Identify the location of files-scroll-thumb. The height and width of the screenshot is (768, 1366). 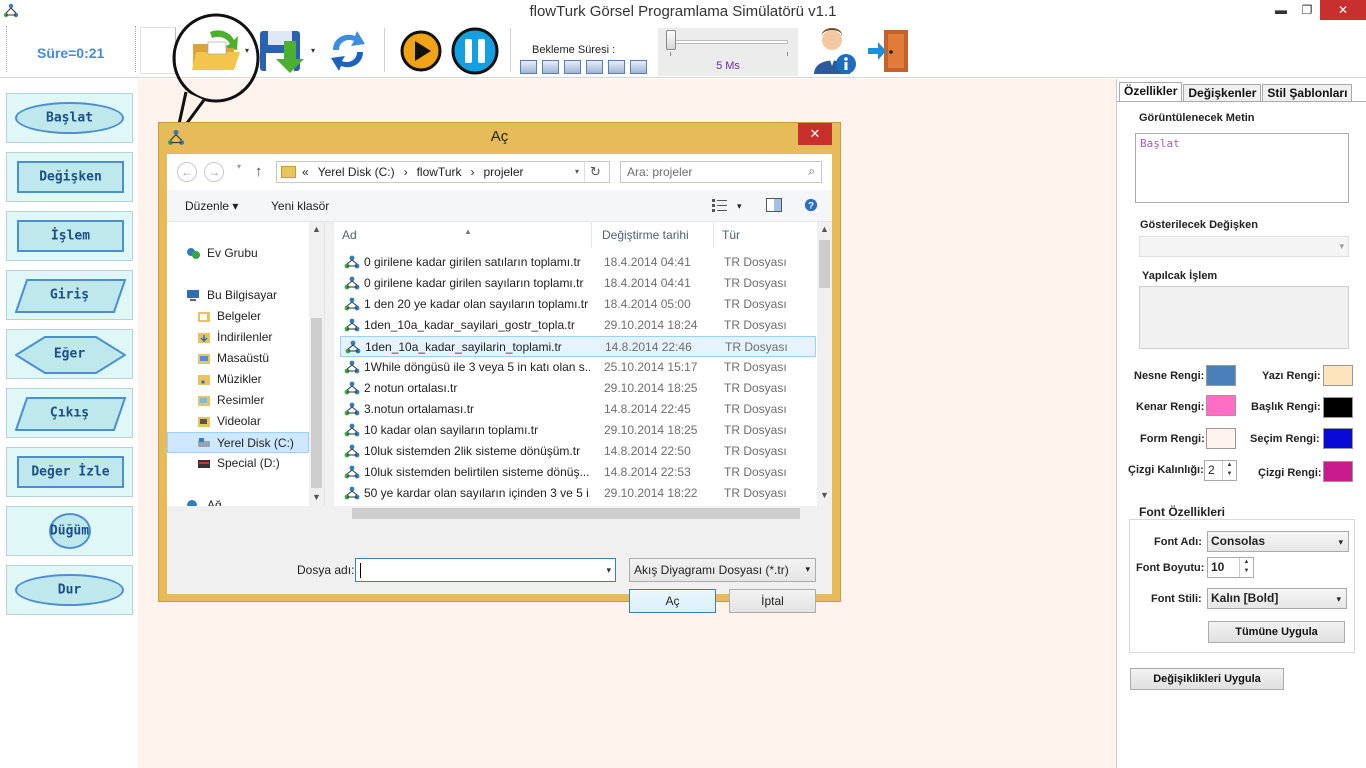
(824, 264).